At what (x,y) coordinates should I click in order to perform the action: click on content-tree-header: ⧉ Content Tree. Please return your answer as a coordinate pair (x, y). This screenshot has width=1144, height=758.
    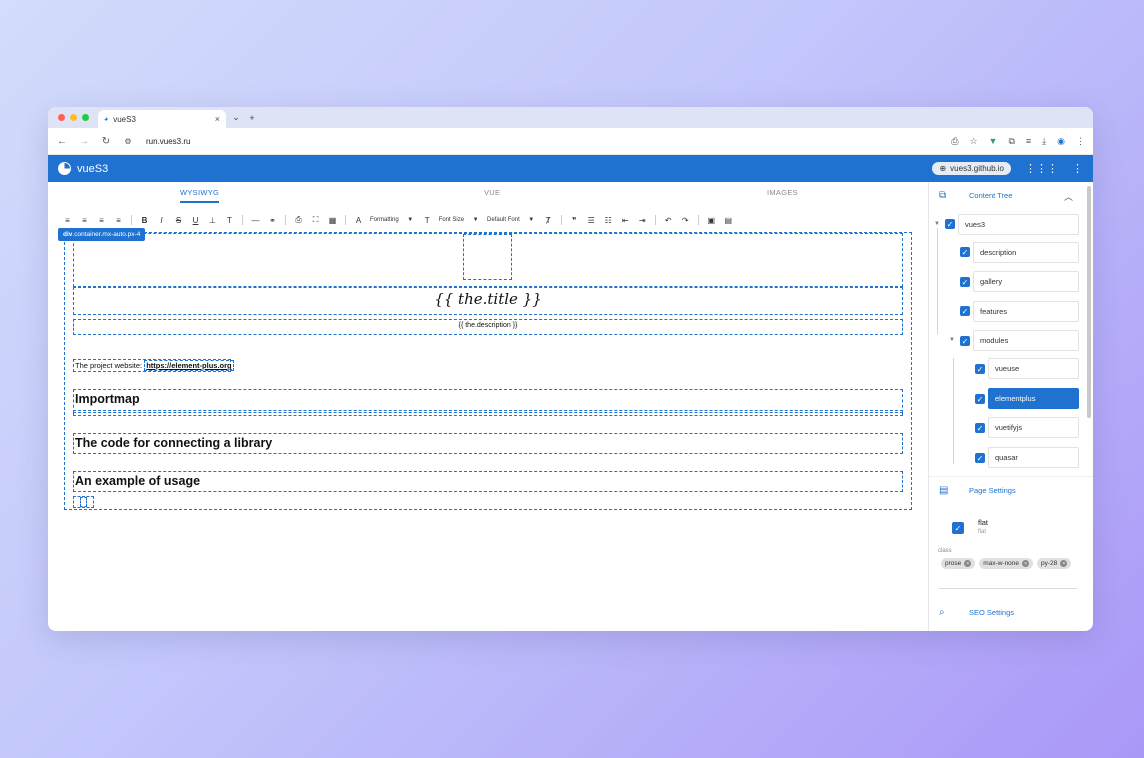
    Looking at the image, I should click on (975, 195).